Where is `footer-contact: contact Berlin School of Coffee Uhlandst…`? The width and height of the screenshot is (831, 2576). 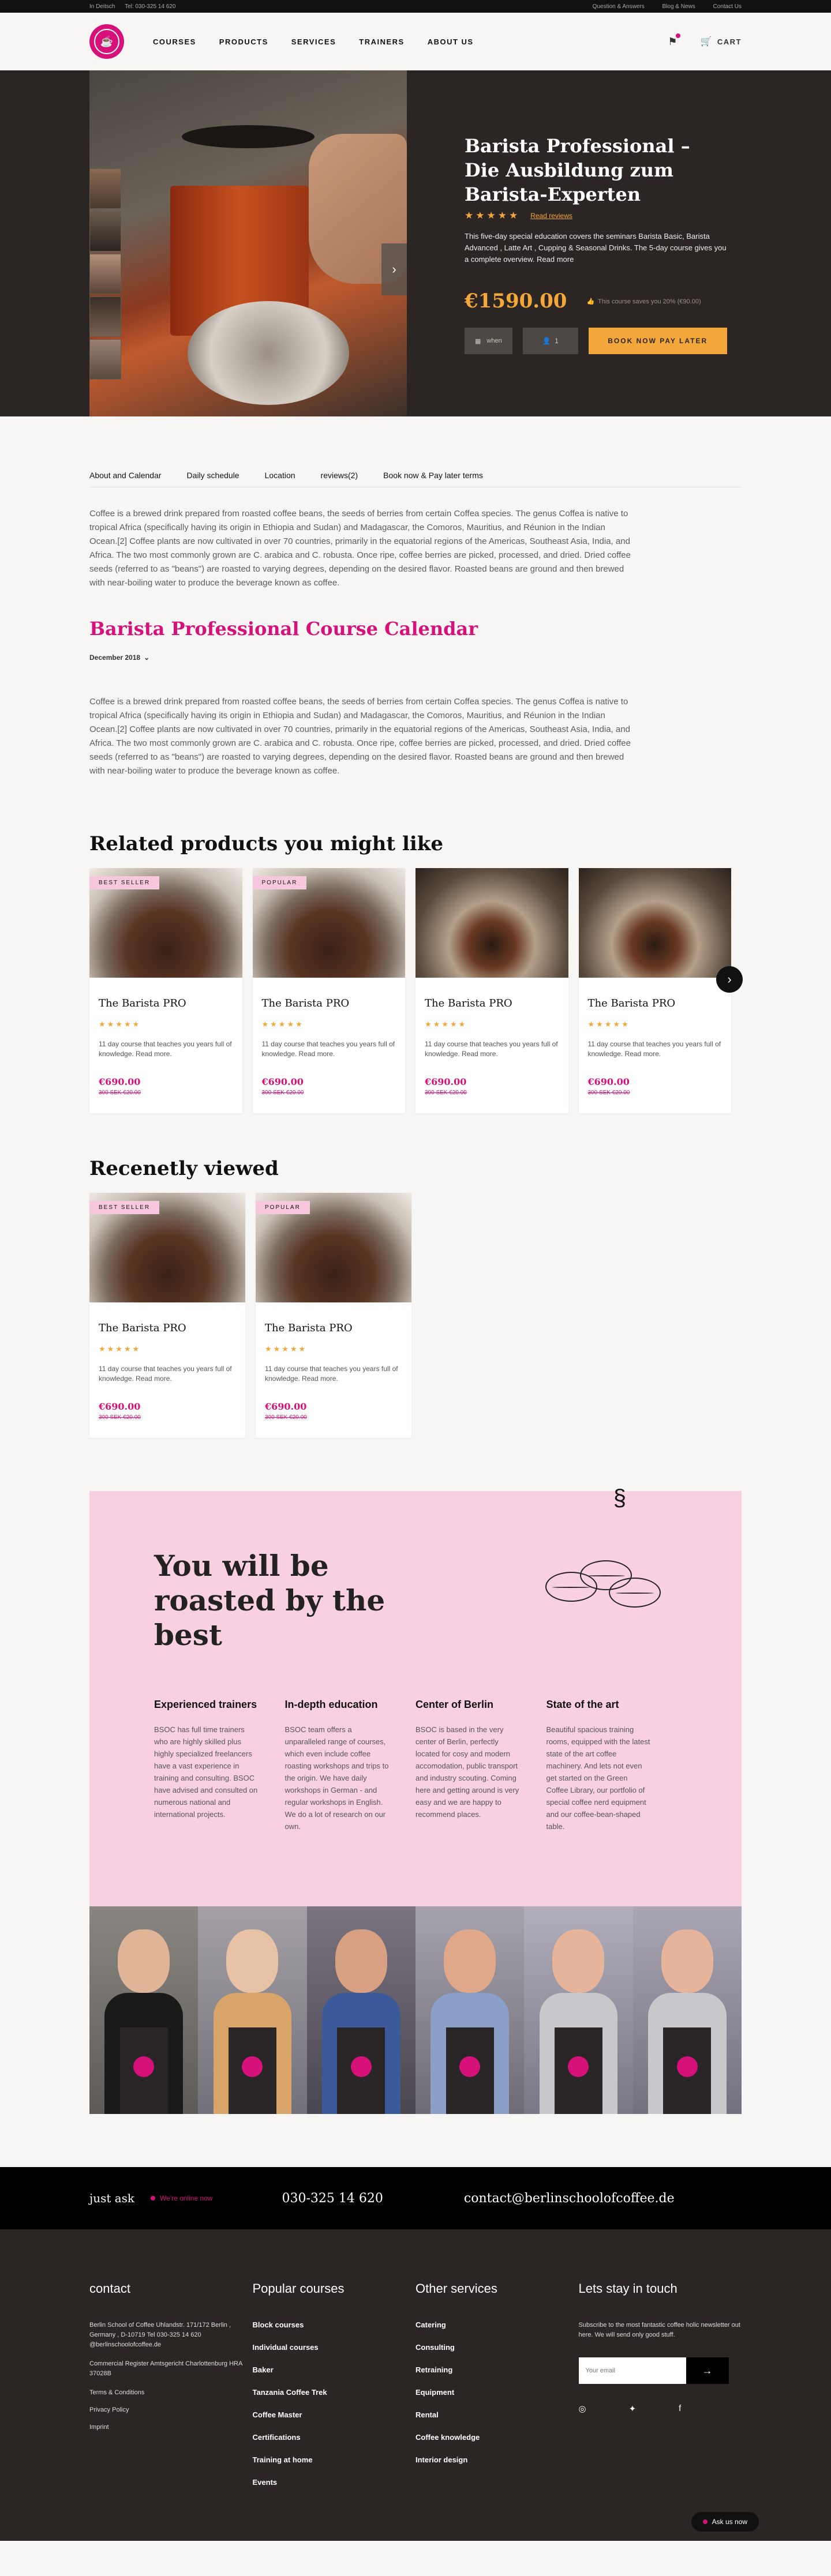 footer-contact: contact Berlin School of Coffee Uhlandst… is located at coordinates (171, 2411).